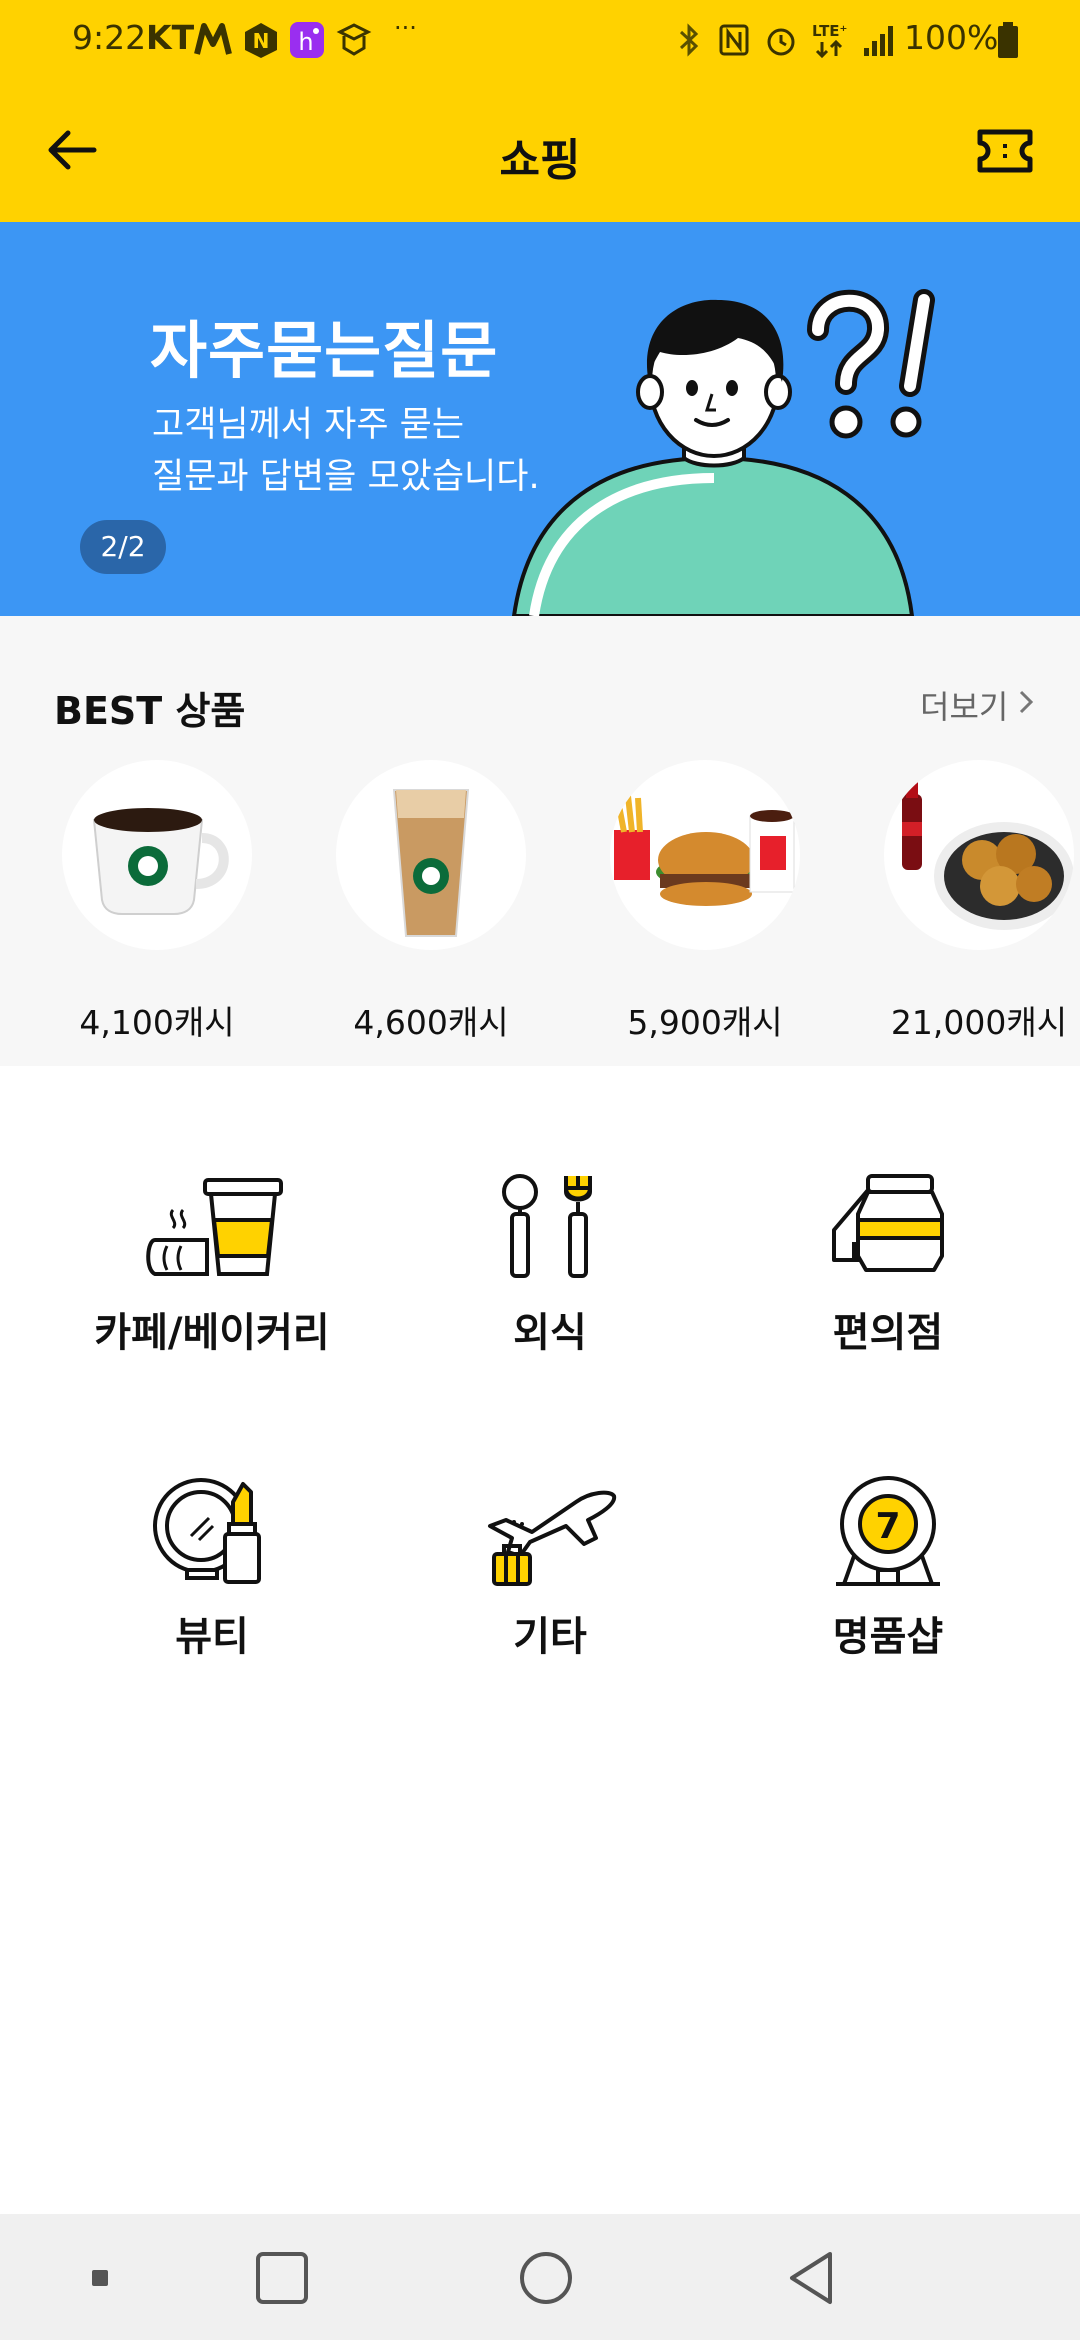  What do you see at coordinates (207, 1531) in the screenshot?
I see `beauty-icon` at bounding box center [207, 1531].